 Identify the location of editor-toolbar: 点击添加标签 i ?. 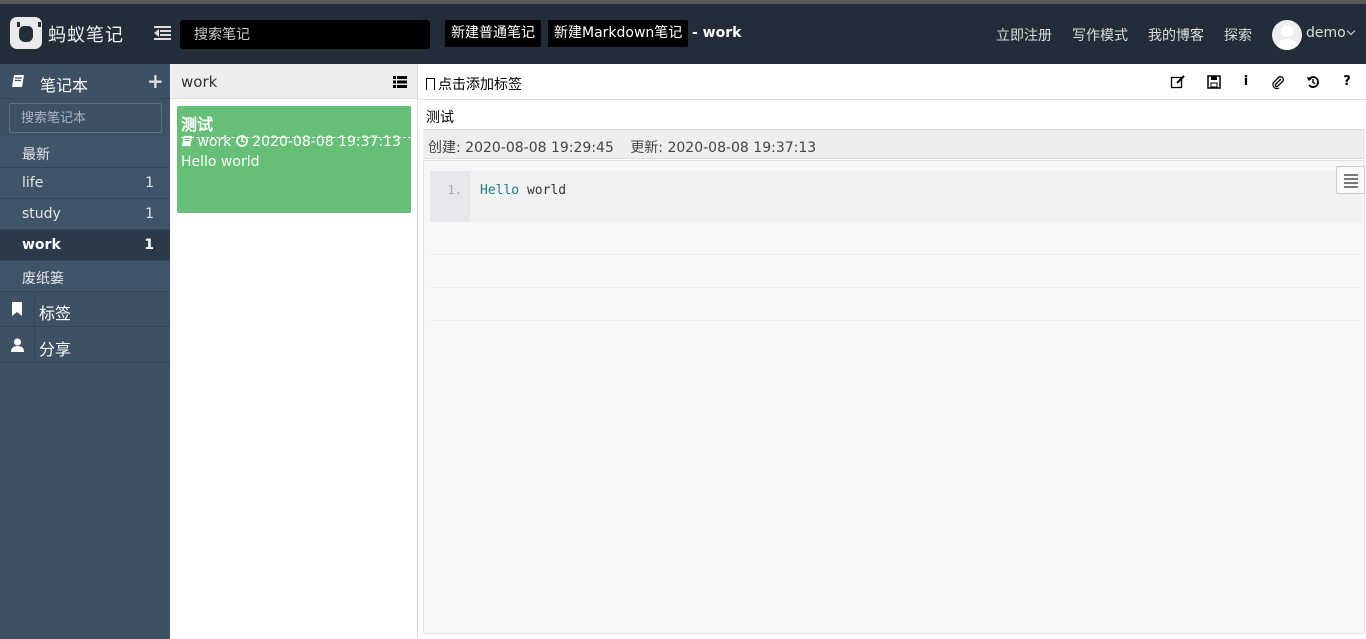
(892, 82).